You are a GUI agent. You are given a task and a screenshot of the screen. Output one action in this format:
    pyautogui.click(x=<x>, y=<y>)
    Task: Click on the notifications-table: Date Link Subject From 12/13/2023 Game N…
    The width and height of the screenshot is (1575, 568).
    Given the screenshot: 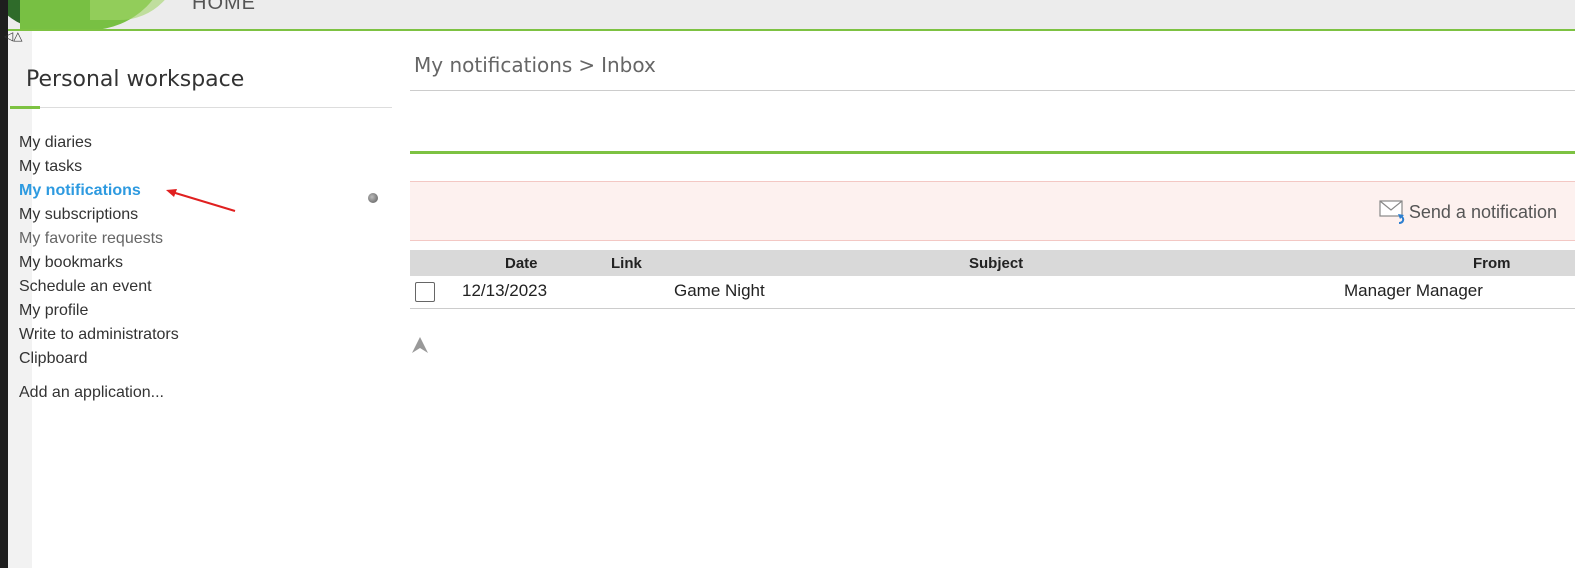 What is the action you would take?
    pyautogui.click(x=992, y=279)
    